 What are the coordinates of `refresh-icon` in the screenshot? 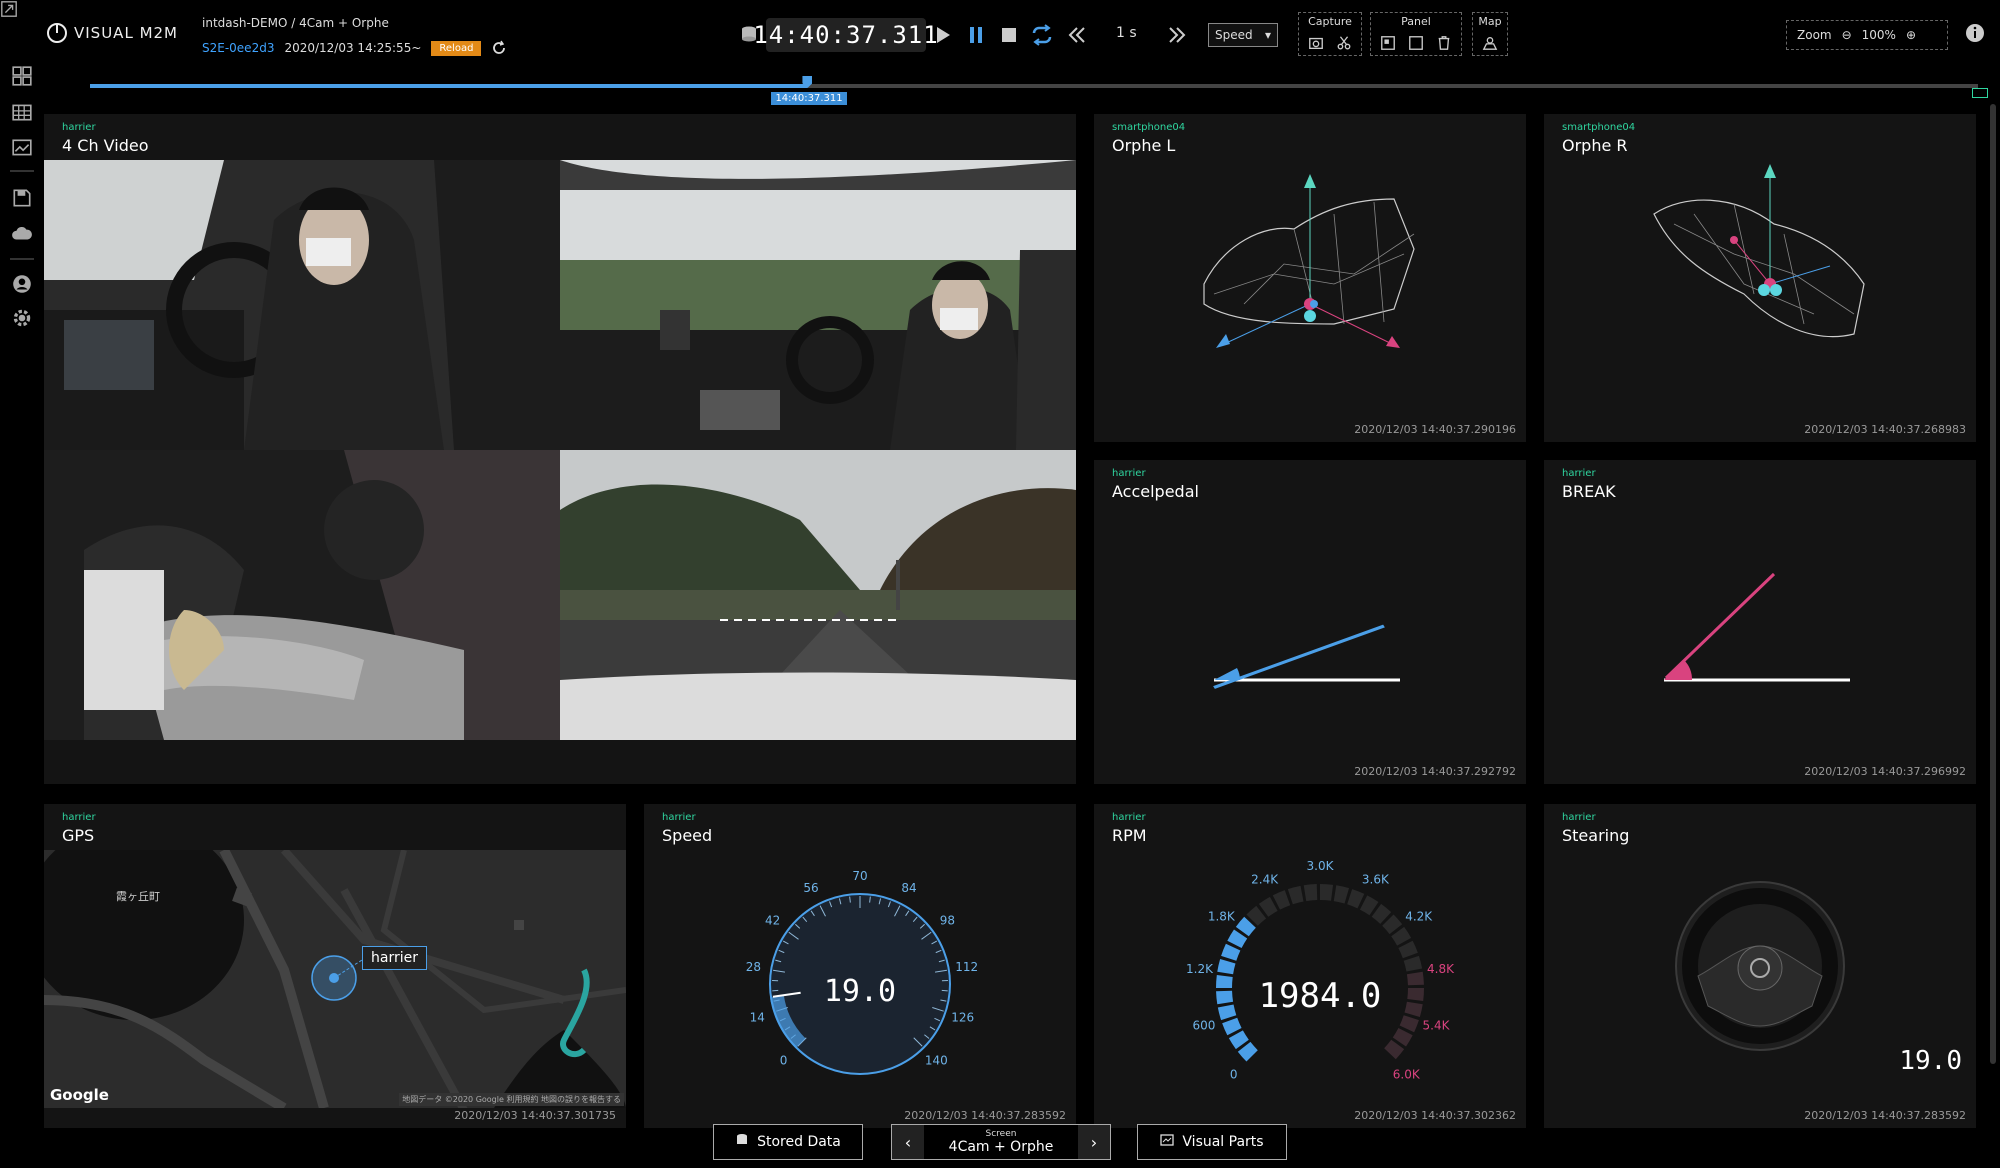 It's located at (499, 48).